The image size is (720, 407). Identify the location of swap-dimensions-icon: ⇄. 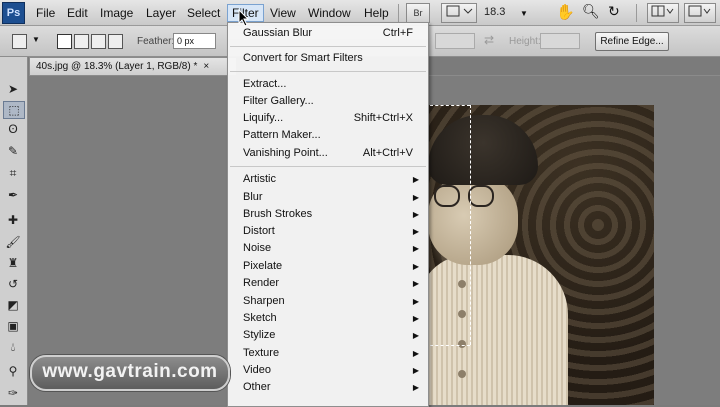
(489, 40).